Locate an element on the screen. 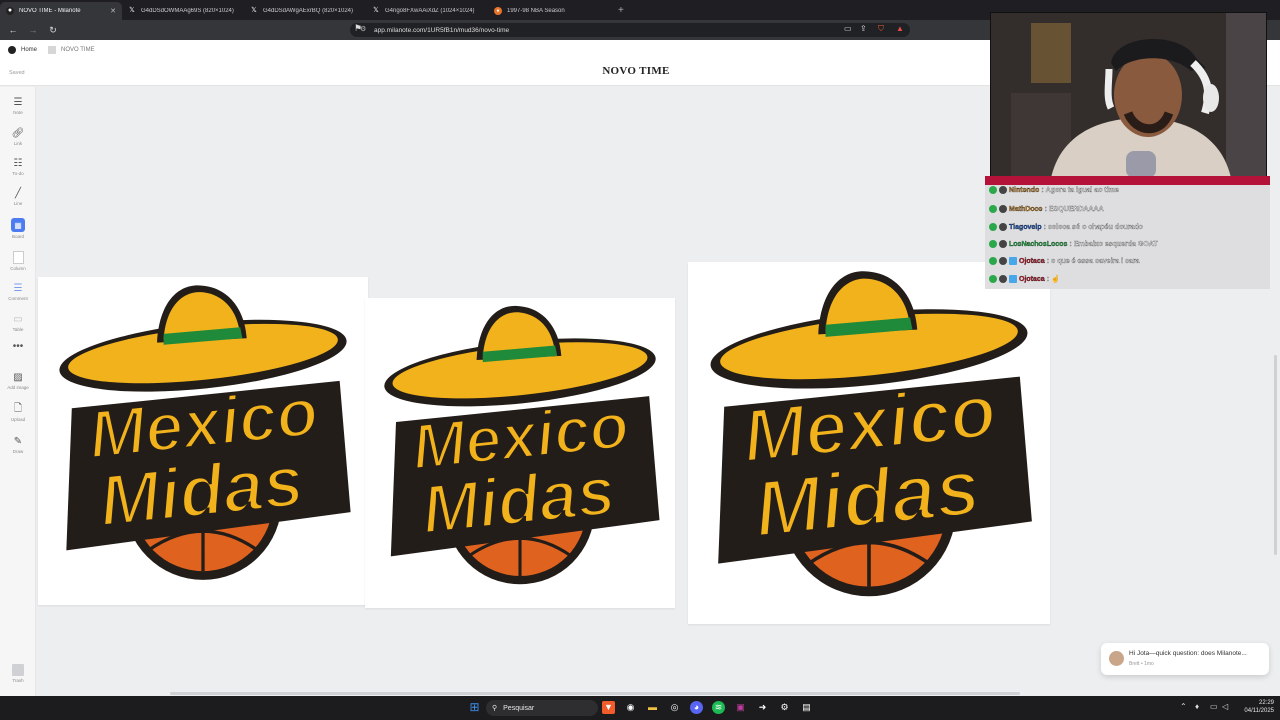  tool-comment: ☰ Comment is located at coordinates (18, 292).